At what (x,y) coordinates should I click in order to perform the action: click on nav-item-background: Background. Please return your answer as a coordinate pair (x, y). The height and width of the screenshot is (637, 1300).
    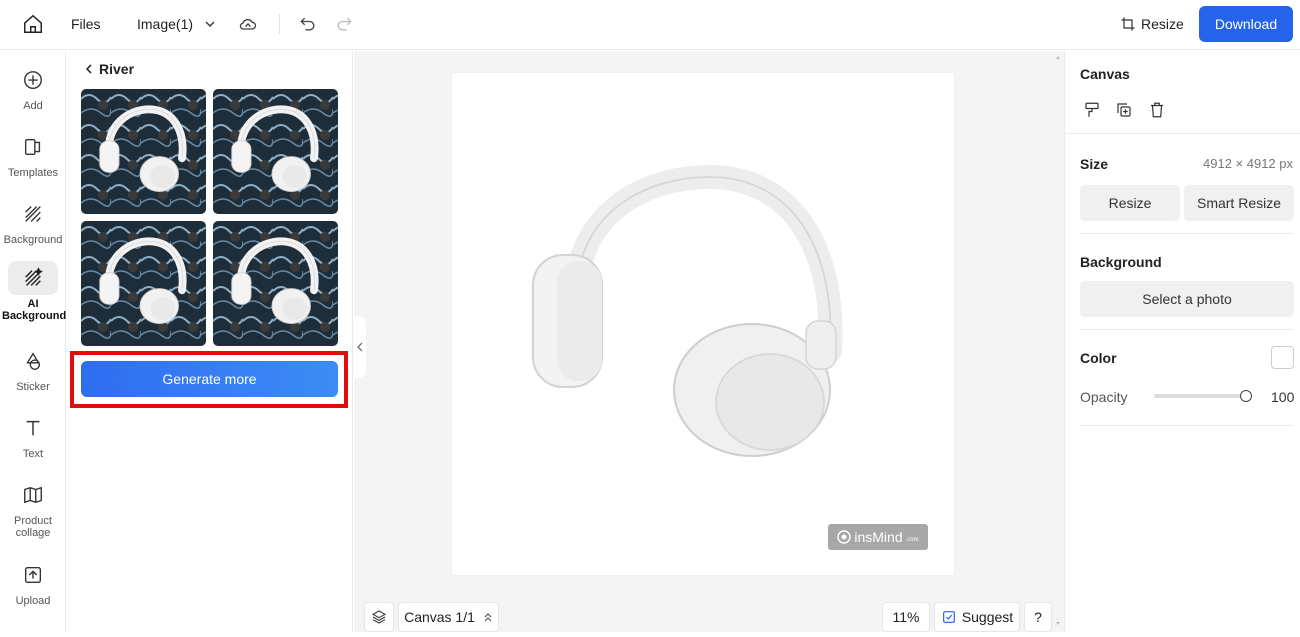
    Looking at the image, I should click on (33, 221).